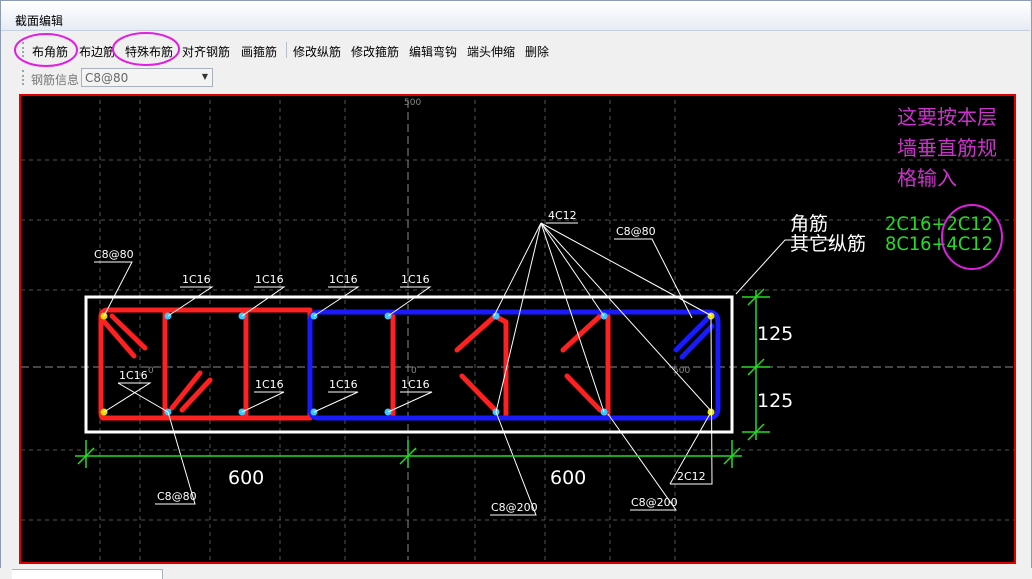 This screenshot has width=1032, height=579. Describe the element at coordinates (654, 502) in the screenshot. I see `label-c8-200-b: C8@200` at that location.